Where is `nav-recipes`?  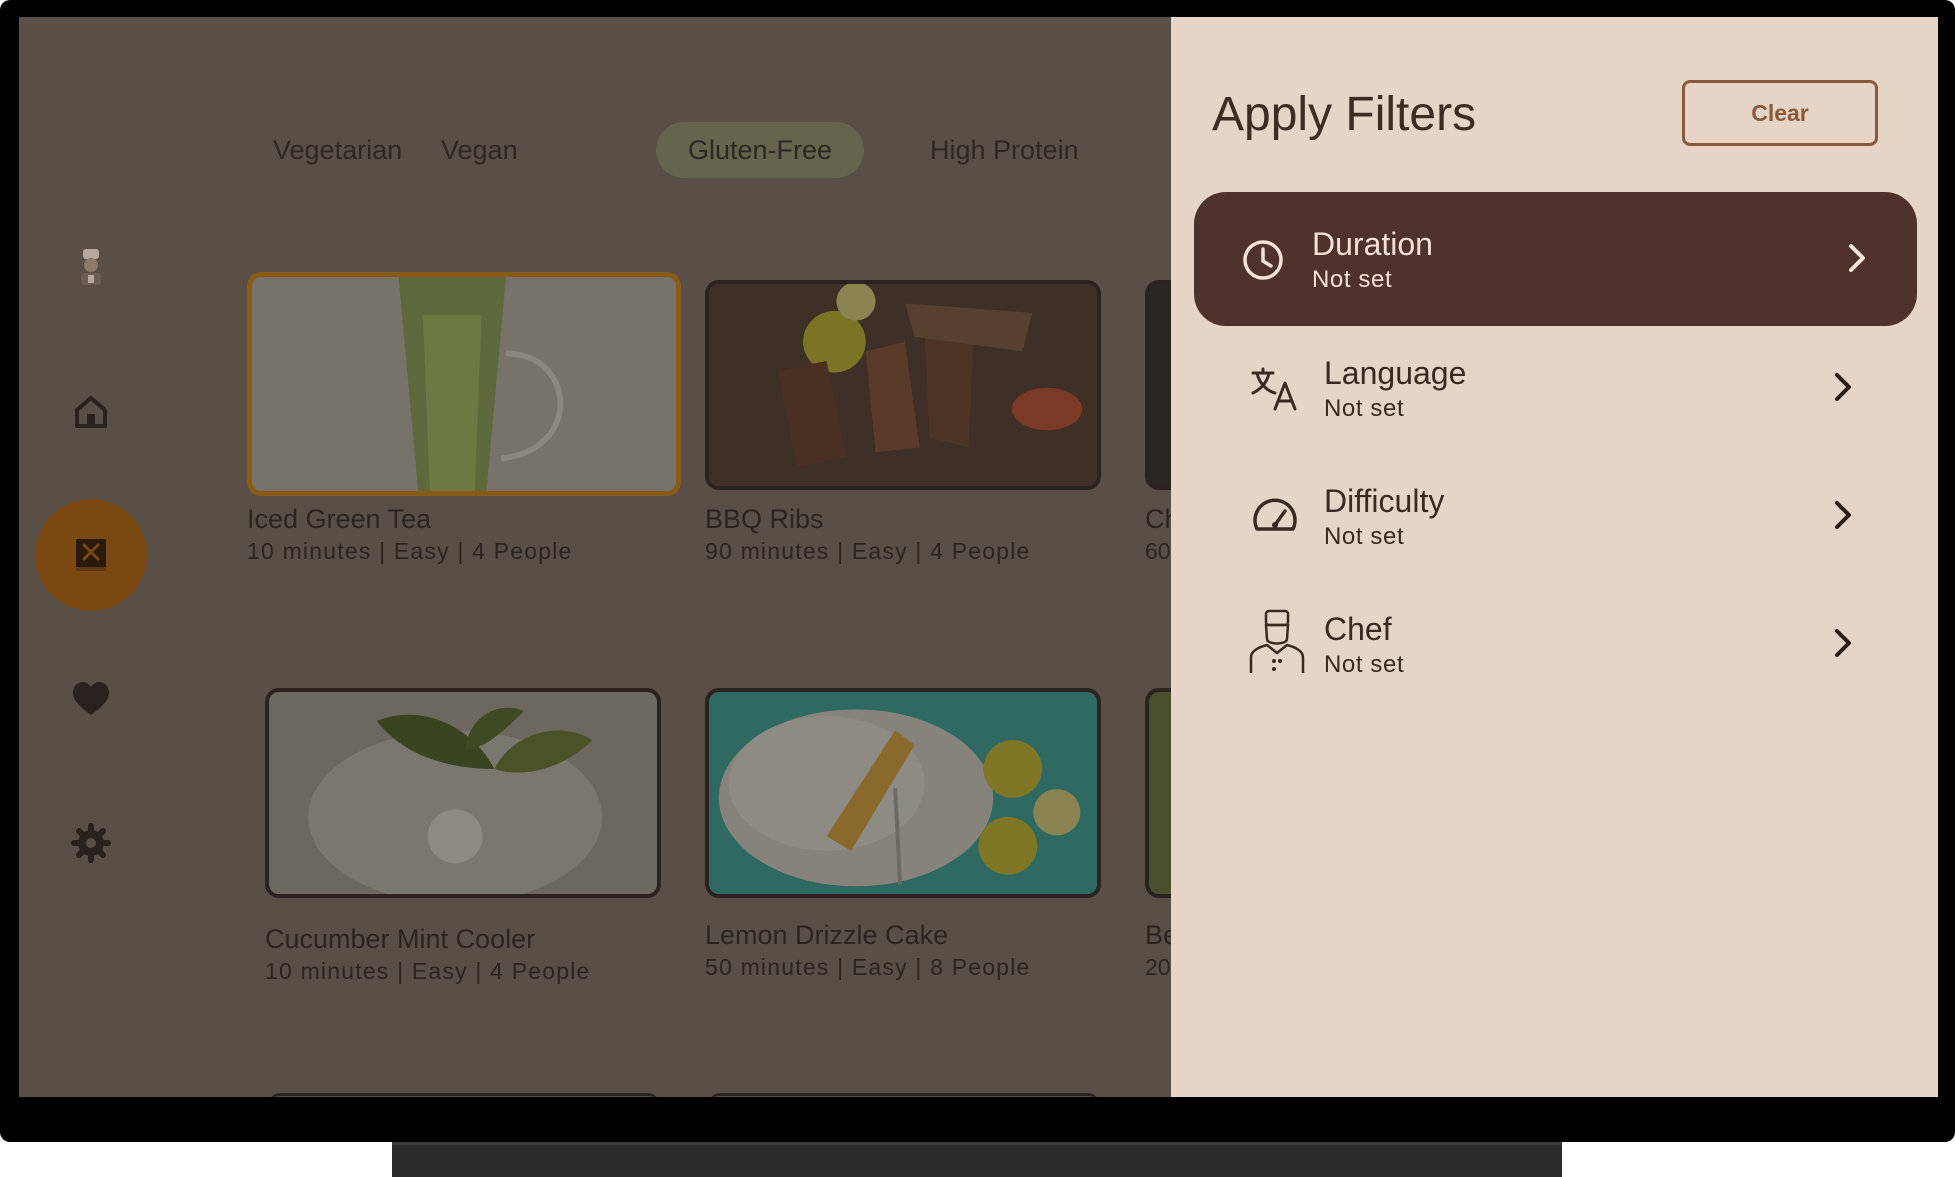
nav-recipes is located at coordinates (91, 555).